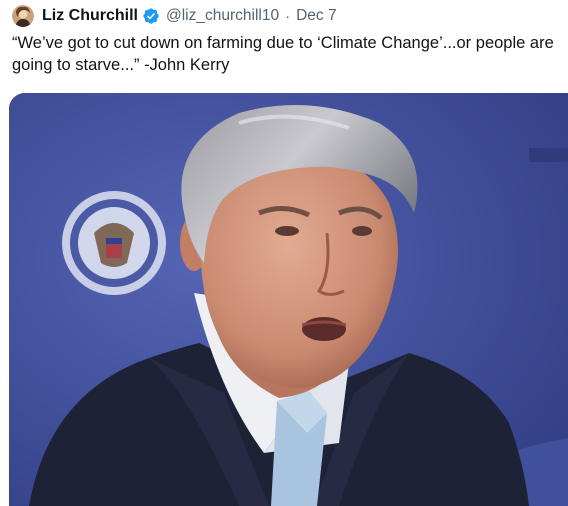 This screenshot has width=568, height=506. What do you see at coordinates (23, 16) in the screenshot?
I see `author-avatar` at bounding box center [23, 16].